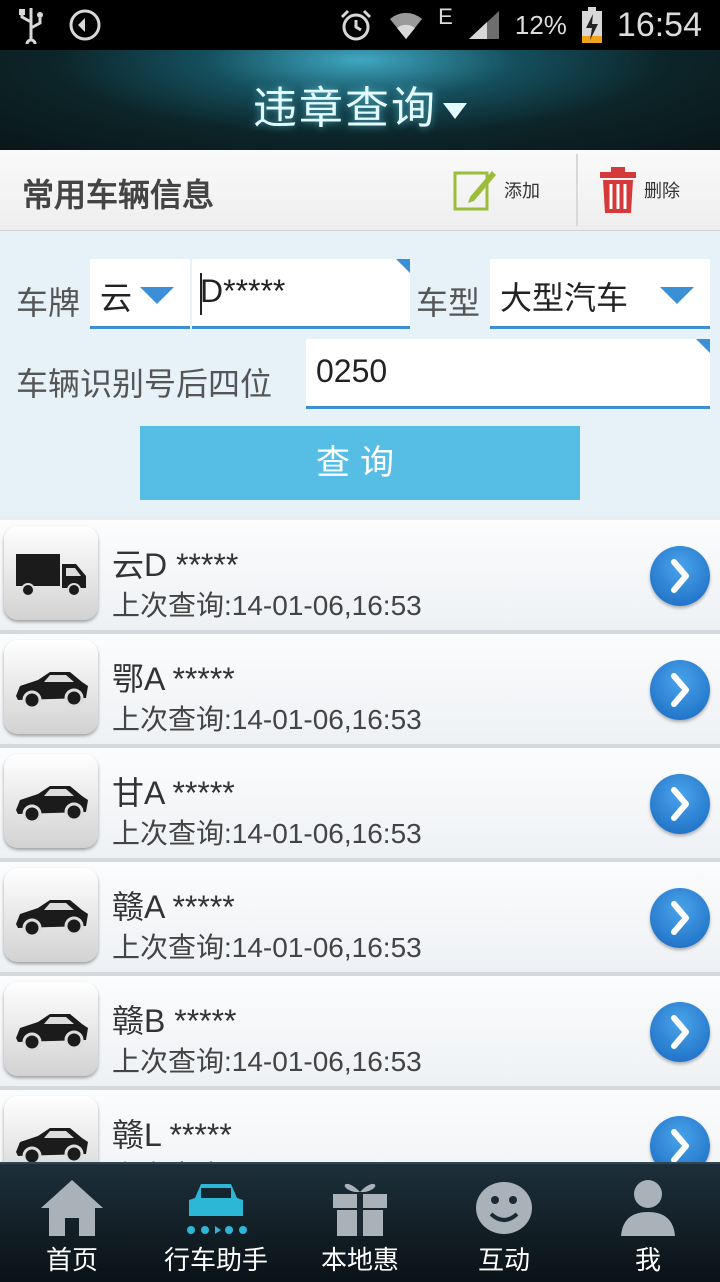 Image resolution: width=720 pixels, height=1282 pixels. I want to click on trash-icon, so click(618, 190).